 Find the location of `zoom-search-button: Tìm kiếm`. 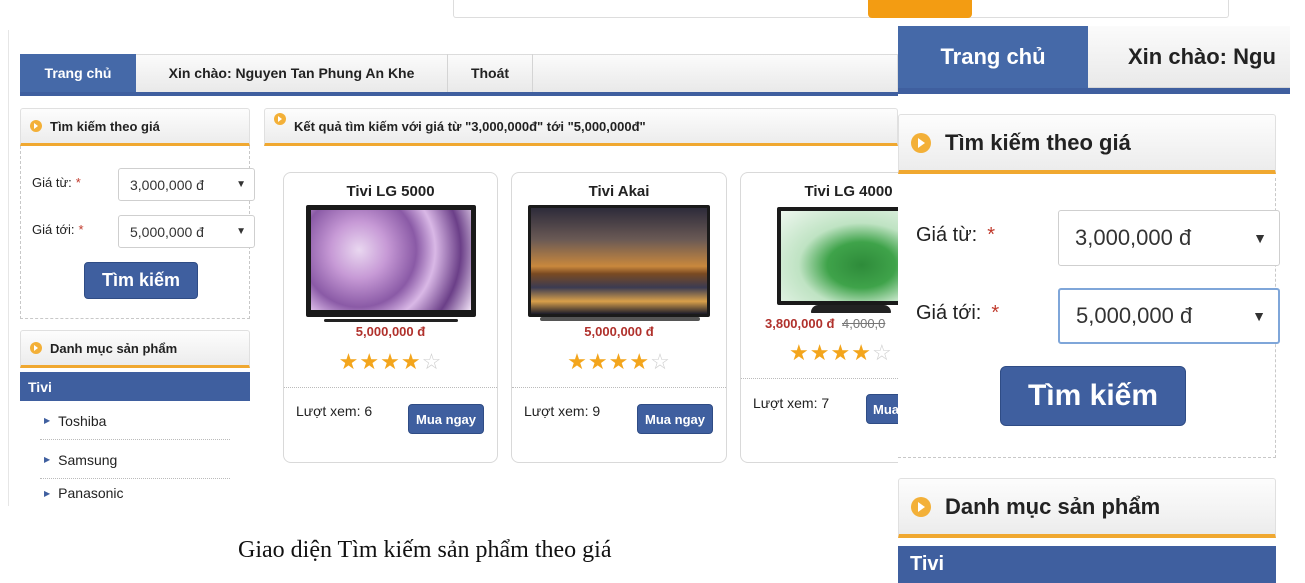

zoom-search-button: Tìm kiếm is located at coordinates (1093, 396).